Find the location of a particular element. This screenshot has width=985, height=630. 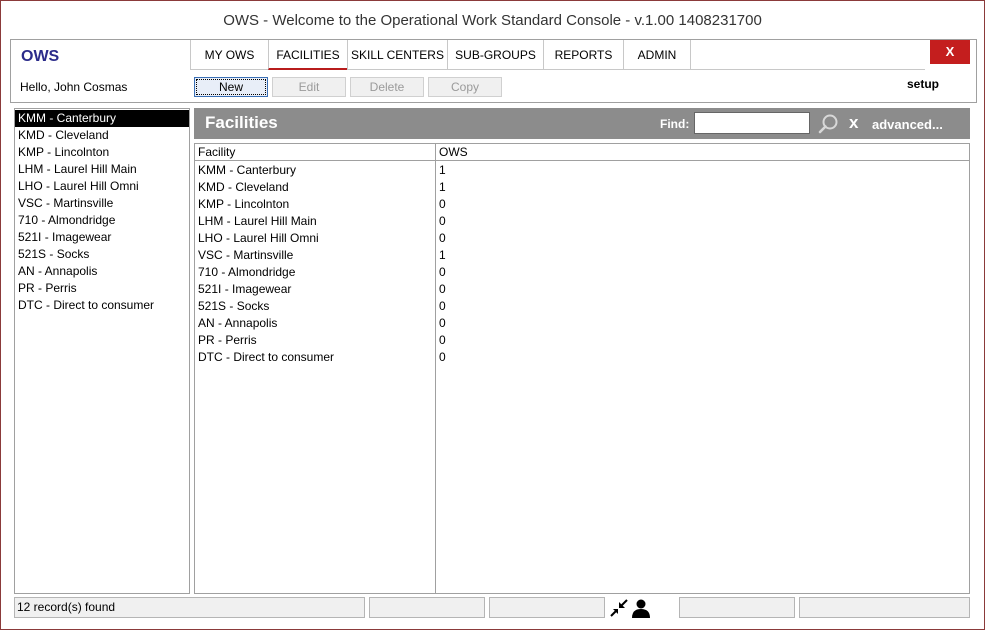

tab-sub-groups: SUB-GROUPS is located at coordinates (495, 55).